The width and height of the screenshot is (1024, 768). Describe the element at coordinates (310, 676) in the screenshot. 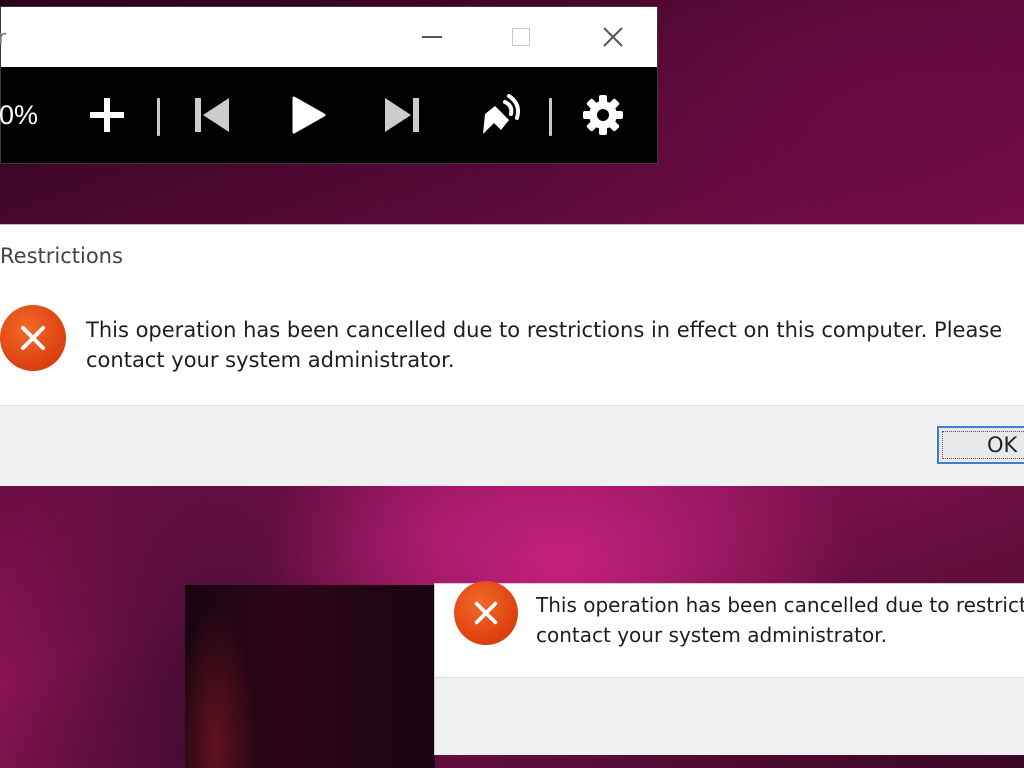

I see `wallpaper-swirl` at that location.